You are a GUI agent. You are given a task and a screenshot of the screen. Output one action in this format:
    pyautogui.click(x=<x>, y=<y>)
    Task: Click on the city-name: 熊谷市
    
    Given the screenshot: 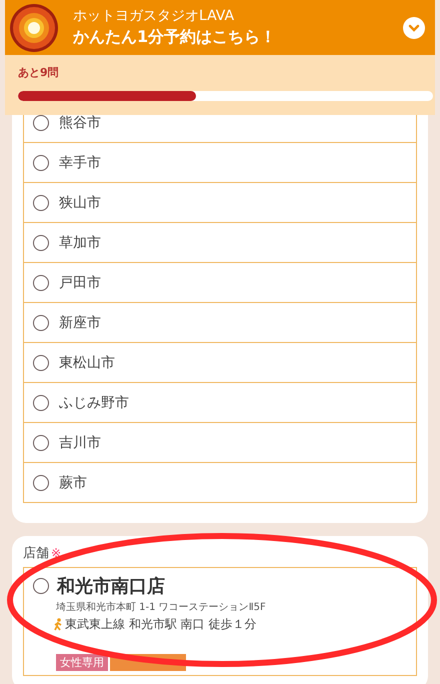 What is the action you would take?
    pyautogui.click(x=80, y=123)
    